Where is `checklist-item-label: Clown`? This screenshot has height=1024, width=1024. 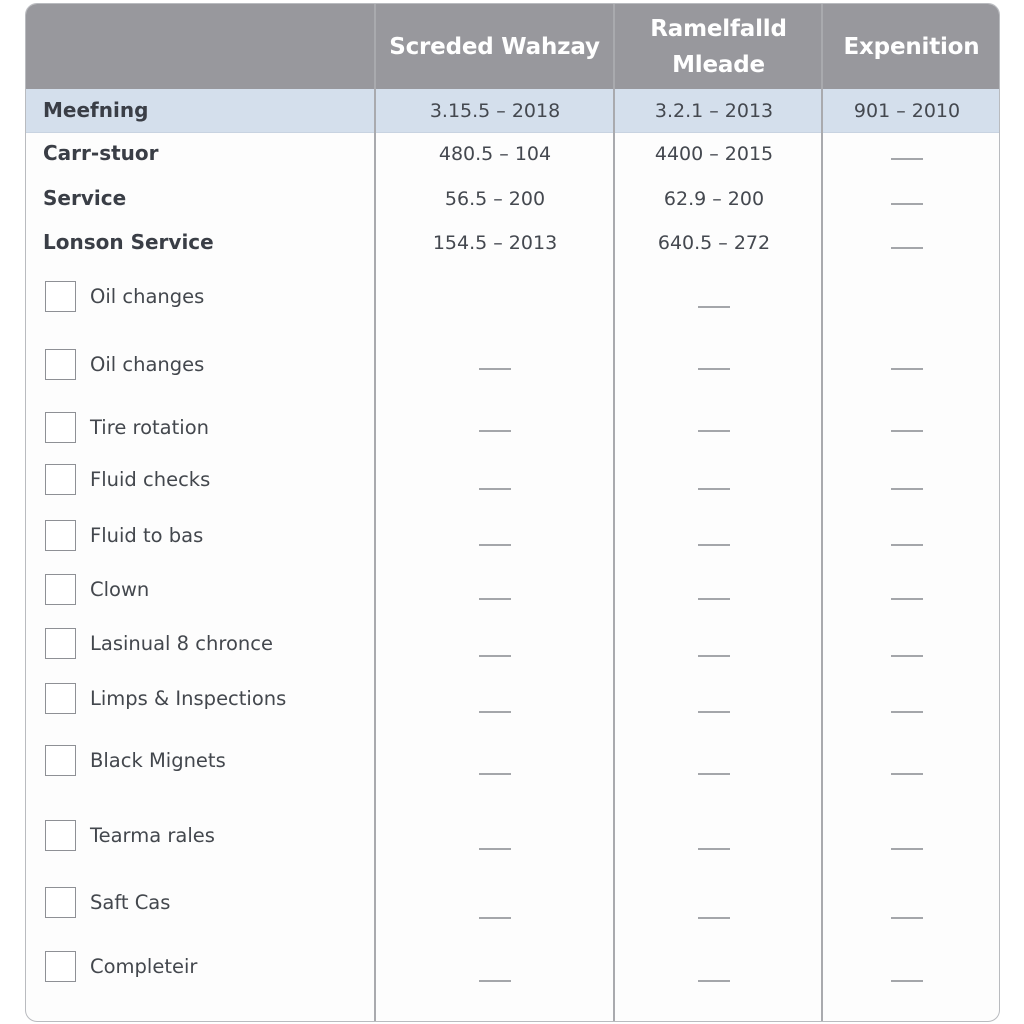
checklist-item-label: Clown is located at coordinates (120, 589).